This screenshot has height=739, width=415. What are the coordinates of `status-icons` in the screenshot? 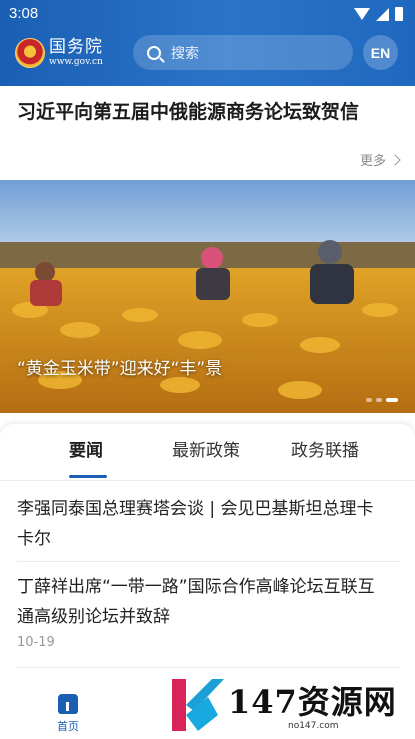 It's located at (378, 14).